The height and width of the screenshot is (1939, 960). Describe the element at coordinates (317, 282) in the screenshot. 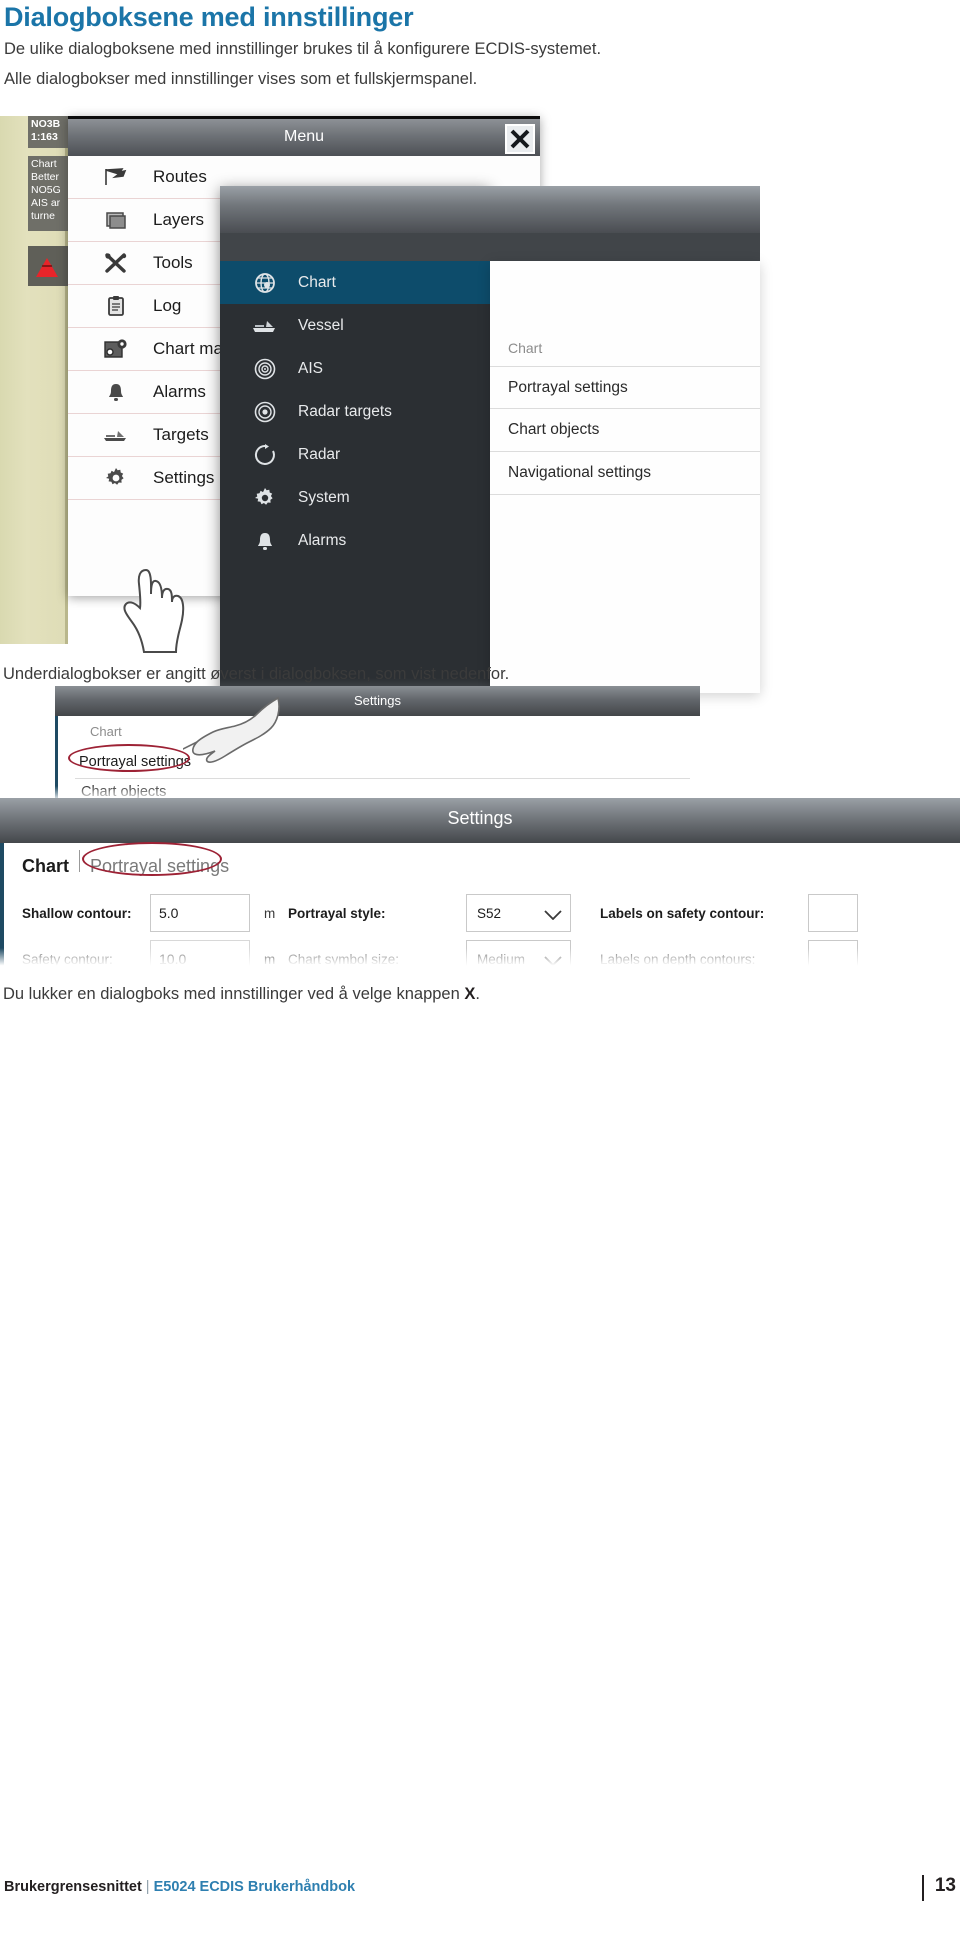

I see `settings-category-label: Chart` at that location.